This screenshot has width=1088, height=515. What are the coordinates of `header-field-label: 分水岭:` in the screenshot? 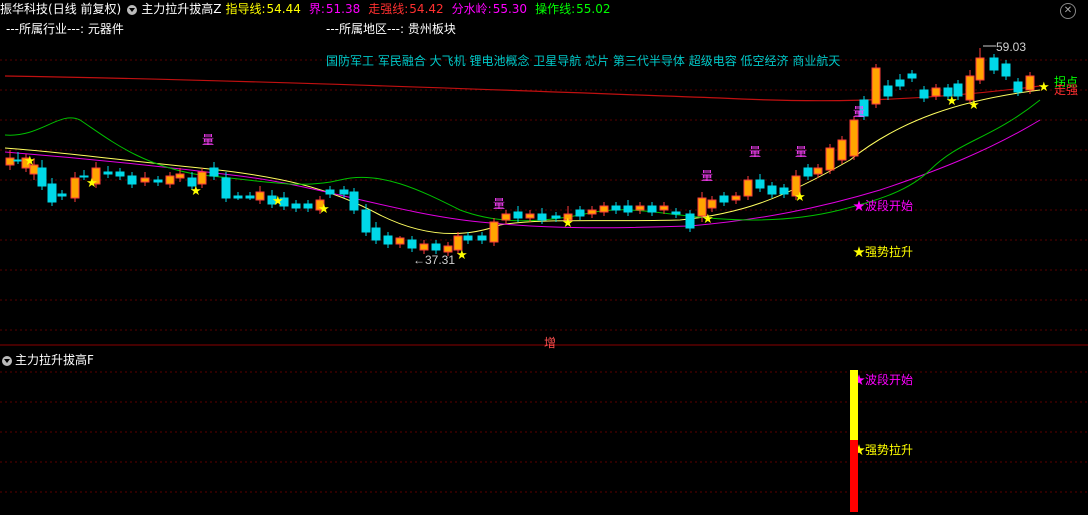 It's located at (471, 9).